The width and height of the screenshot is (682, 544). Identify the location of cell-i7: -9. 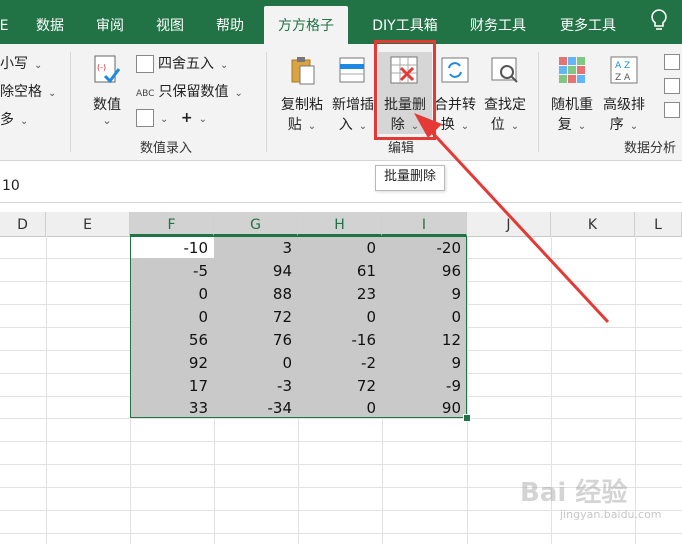
(424, 385).